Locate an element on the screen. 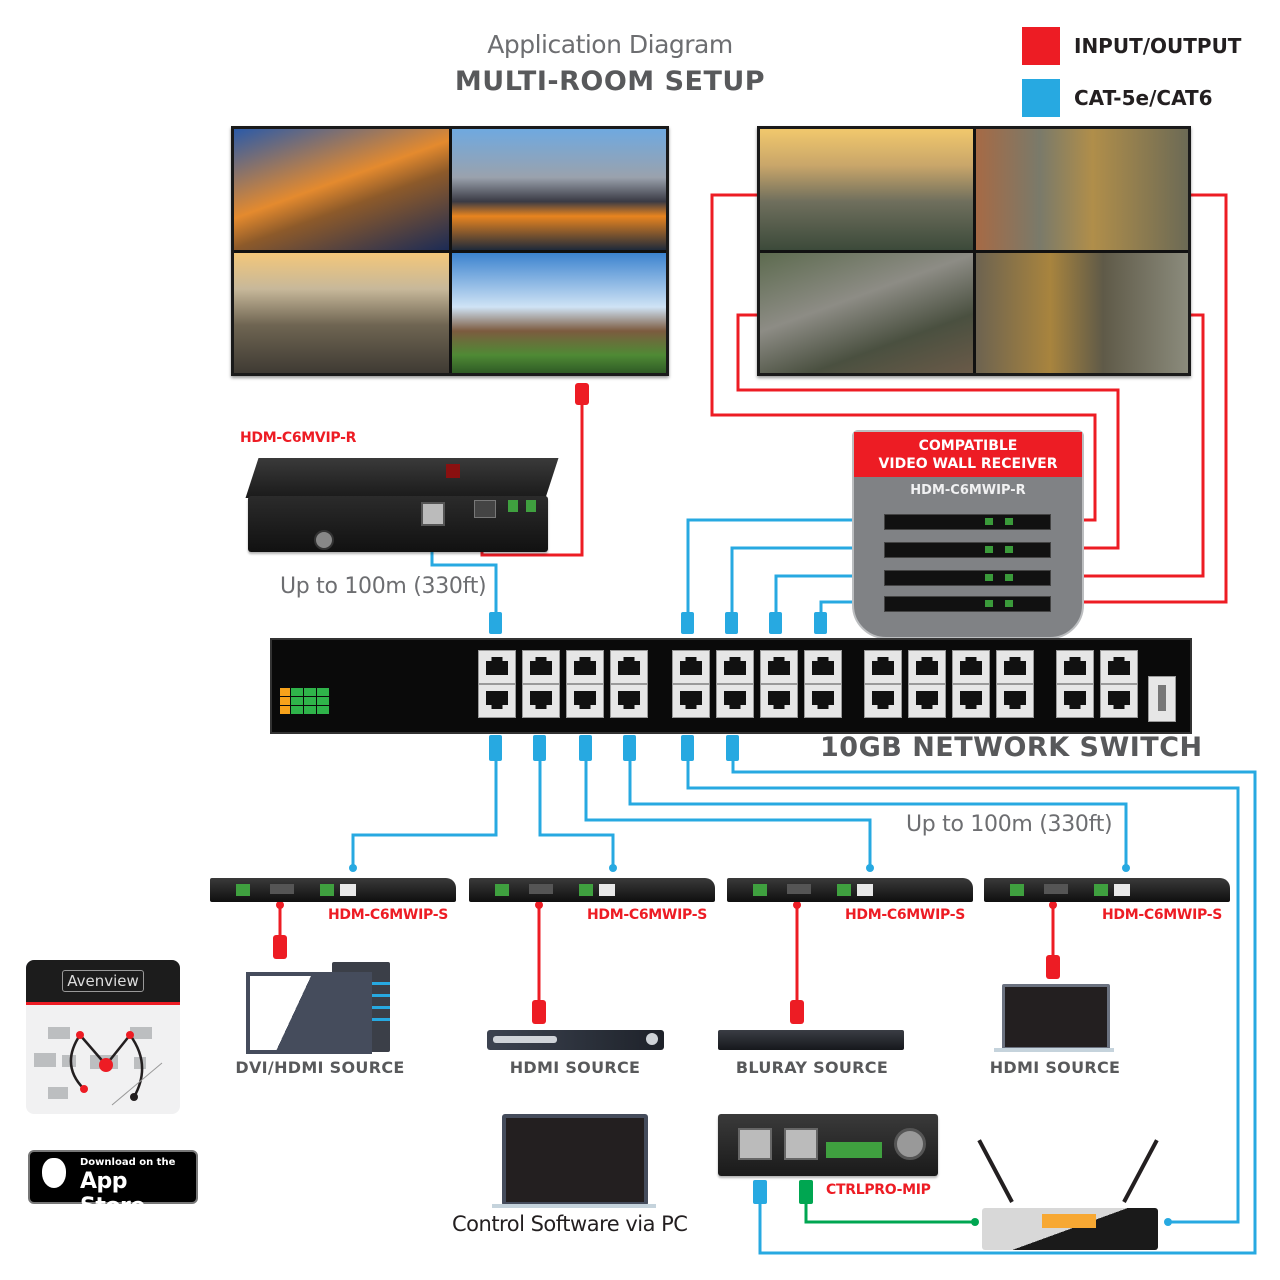 The width and height of the screenshot is (1280, 1280). receiver-power-jack is located at coordinates (324, 540).